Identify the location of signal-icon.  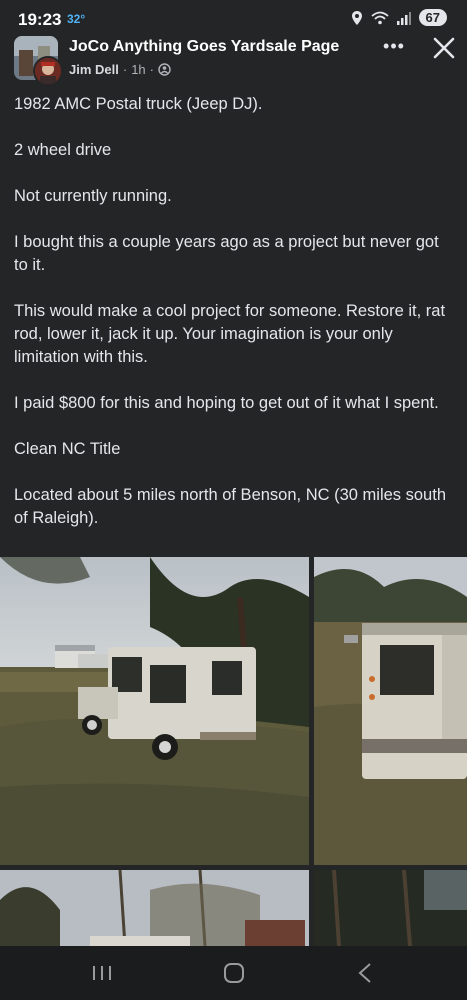
(403, 18).